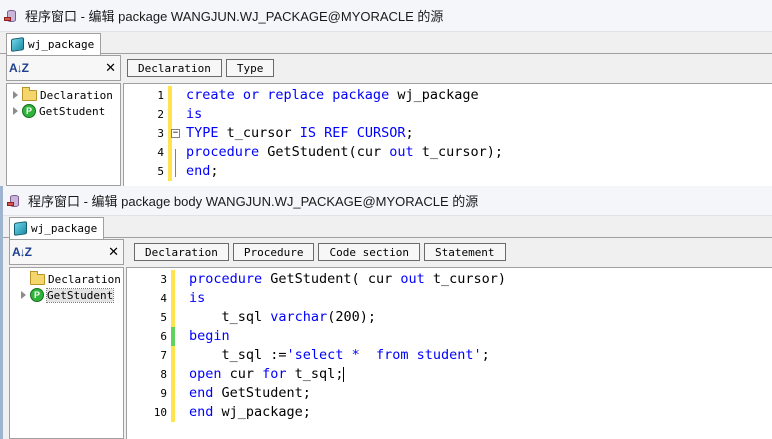  What do you see at coordinates (449, 336) in the screenshot?
I see `code-line: 6 begin` at bounding box center [449, 336].